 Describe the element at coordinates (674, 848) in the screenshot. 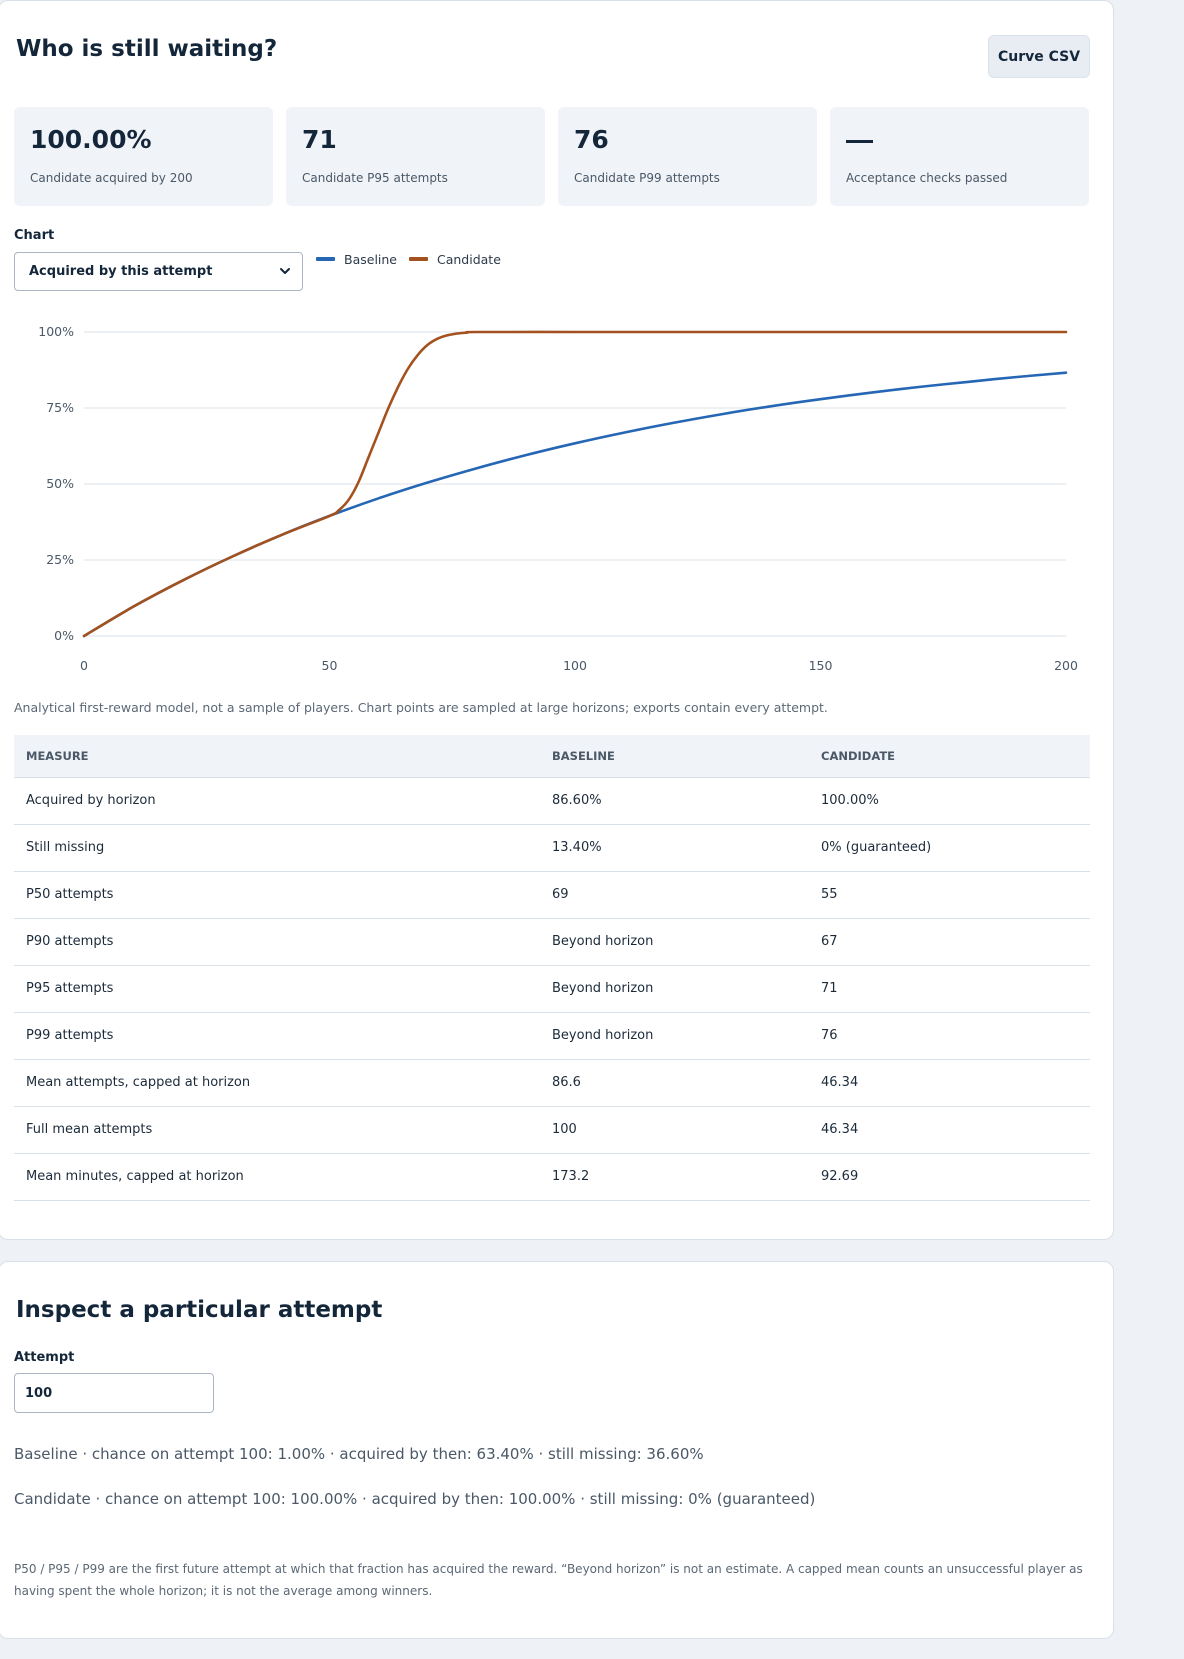

I see `cell-baseline: 13.40%` at that location.